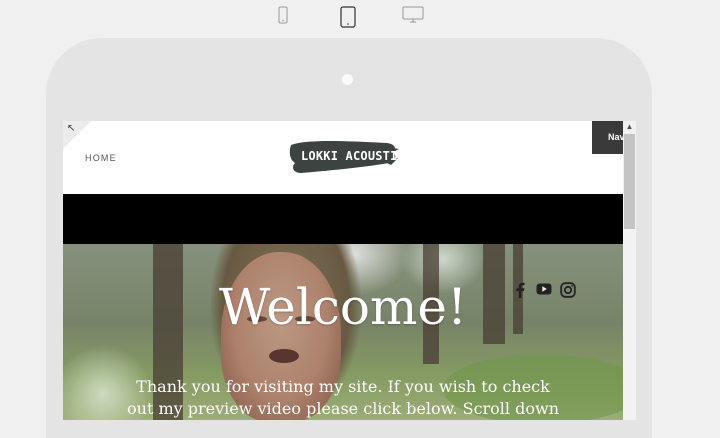 The width and height of the screenshot is (720, 438). Describe the element at coordinates (343, 307) in the screenshot. I see `welcome-heading: Welcome!` at that location.